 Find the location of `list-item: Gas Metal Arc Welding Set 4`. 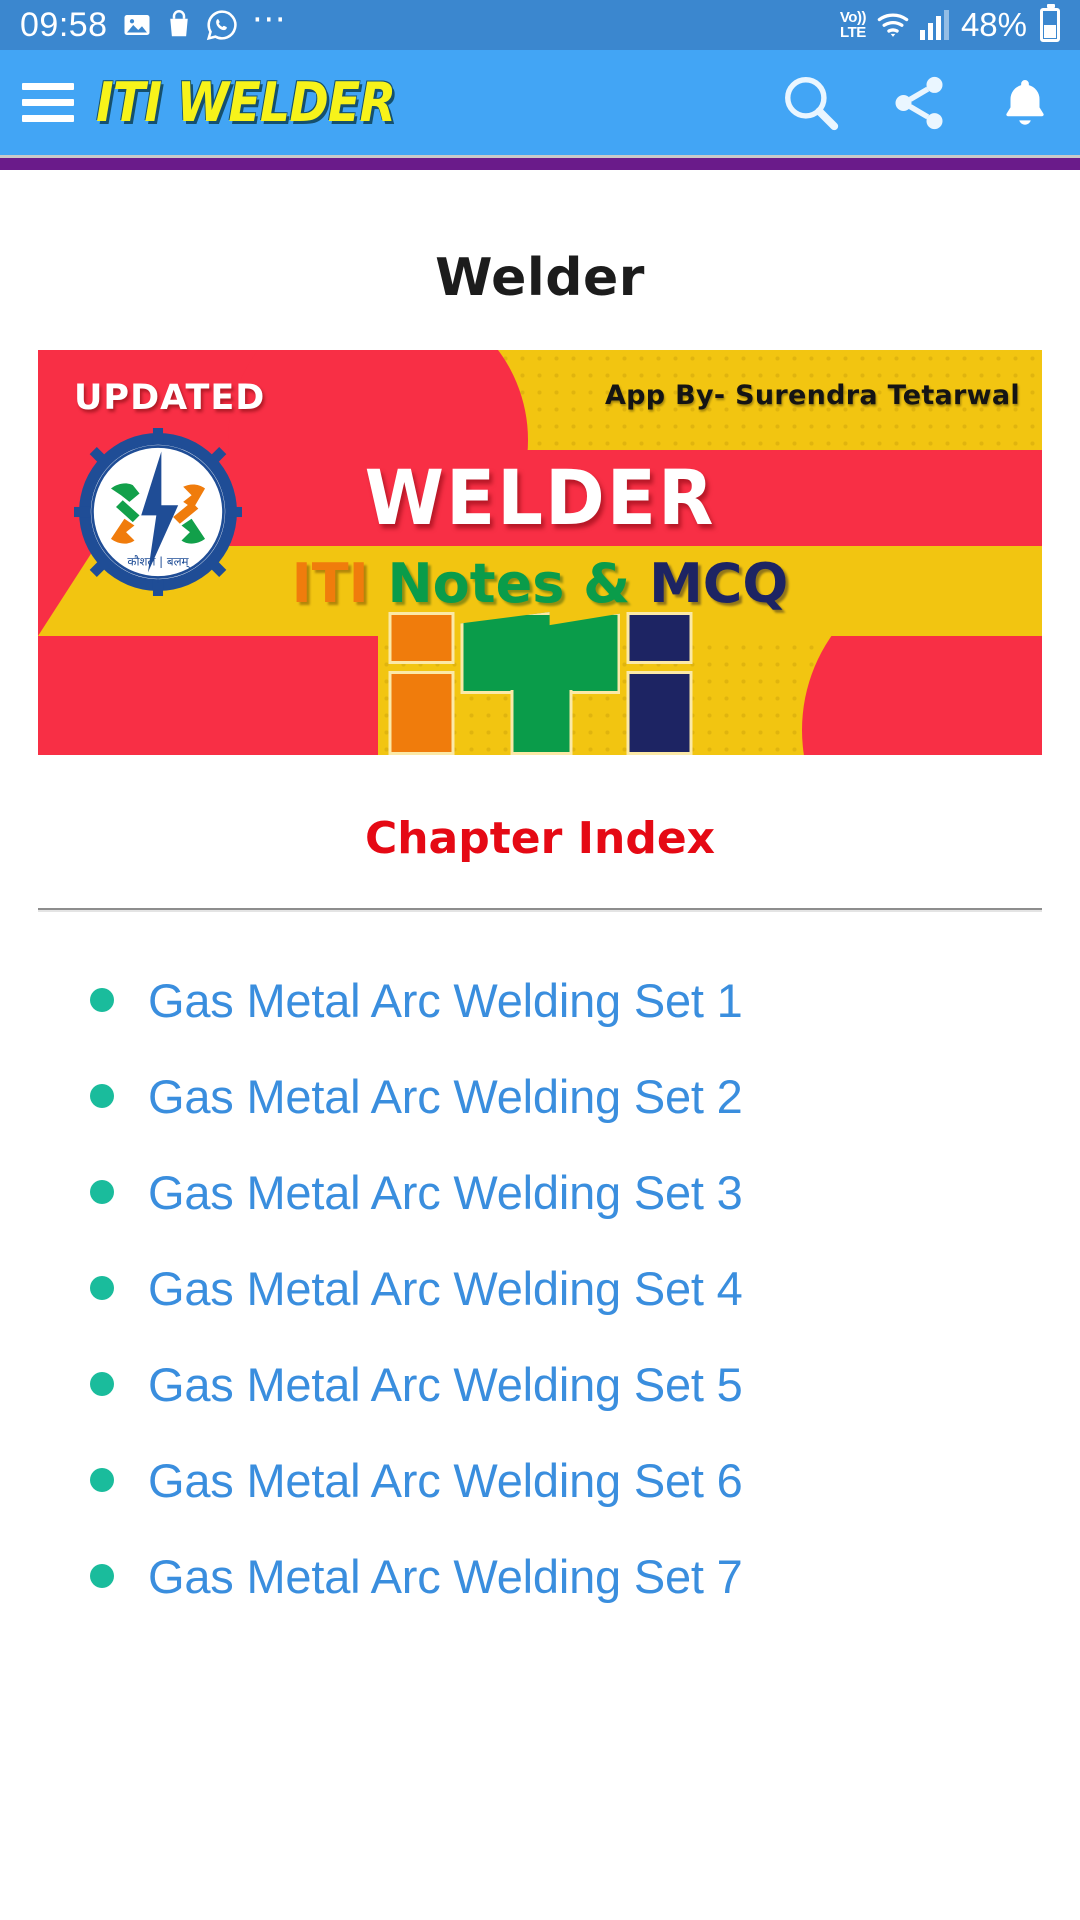

list-item: Gas Metal Arc Welding Set 4 is located at coordinates (540, 1288).